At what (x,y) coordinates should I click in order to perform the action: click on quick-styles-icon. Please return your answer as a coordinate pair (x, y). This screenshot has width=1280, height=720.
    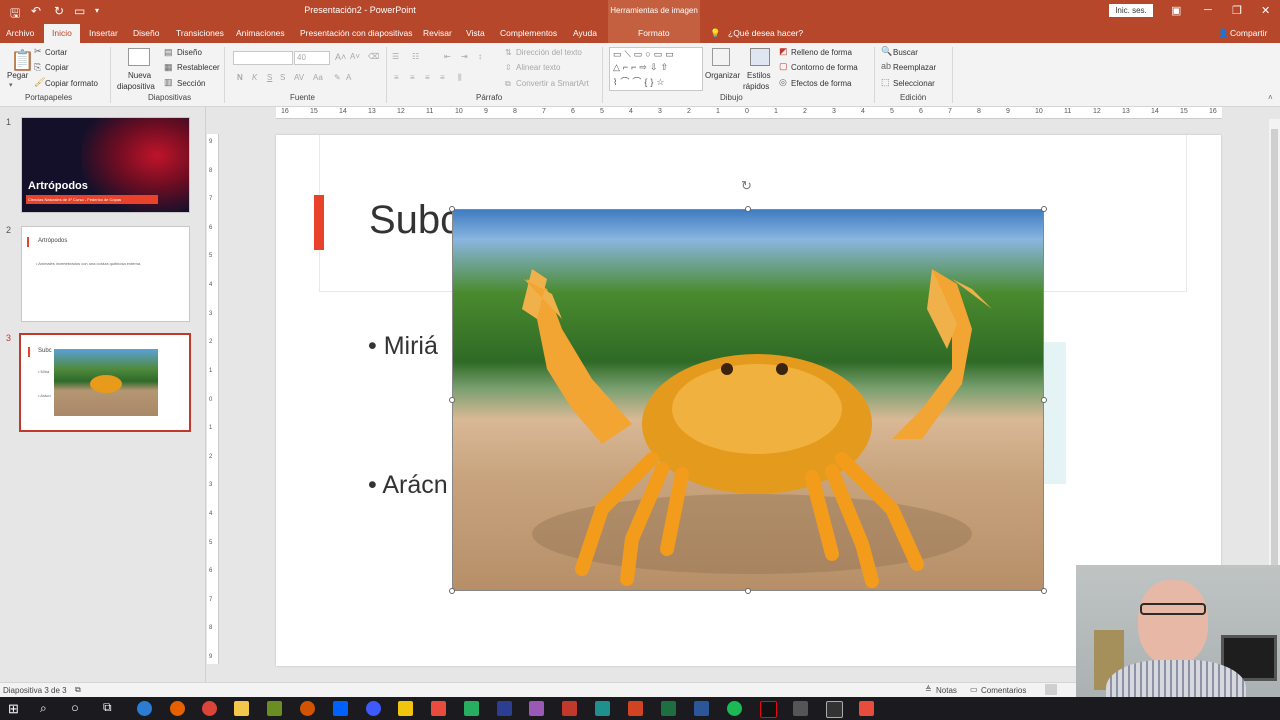
    Looking at the image, I should click on (760, 57).